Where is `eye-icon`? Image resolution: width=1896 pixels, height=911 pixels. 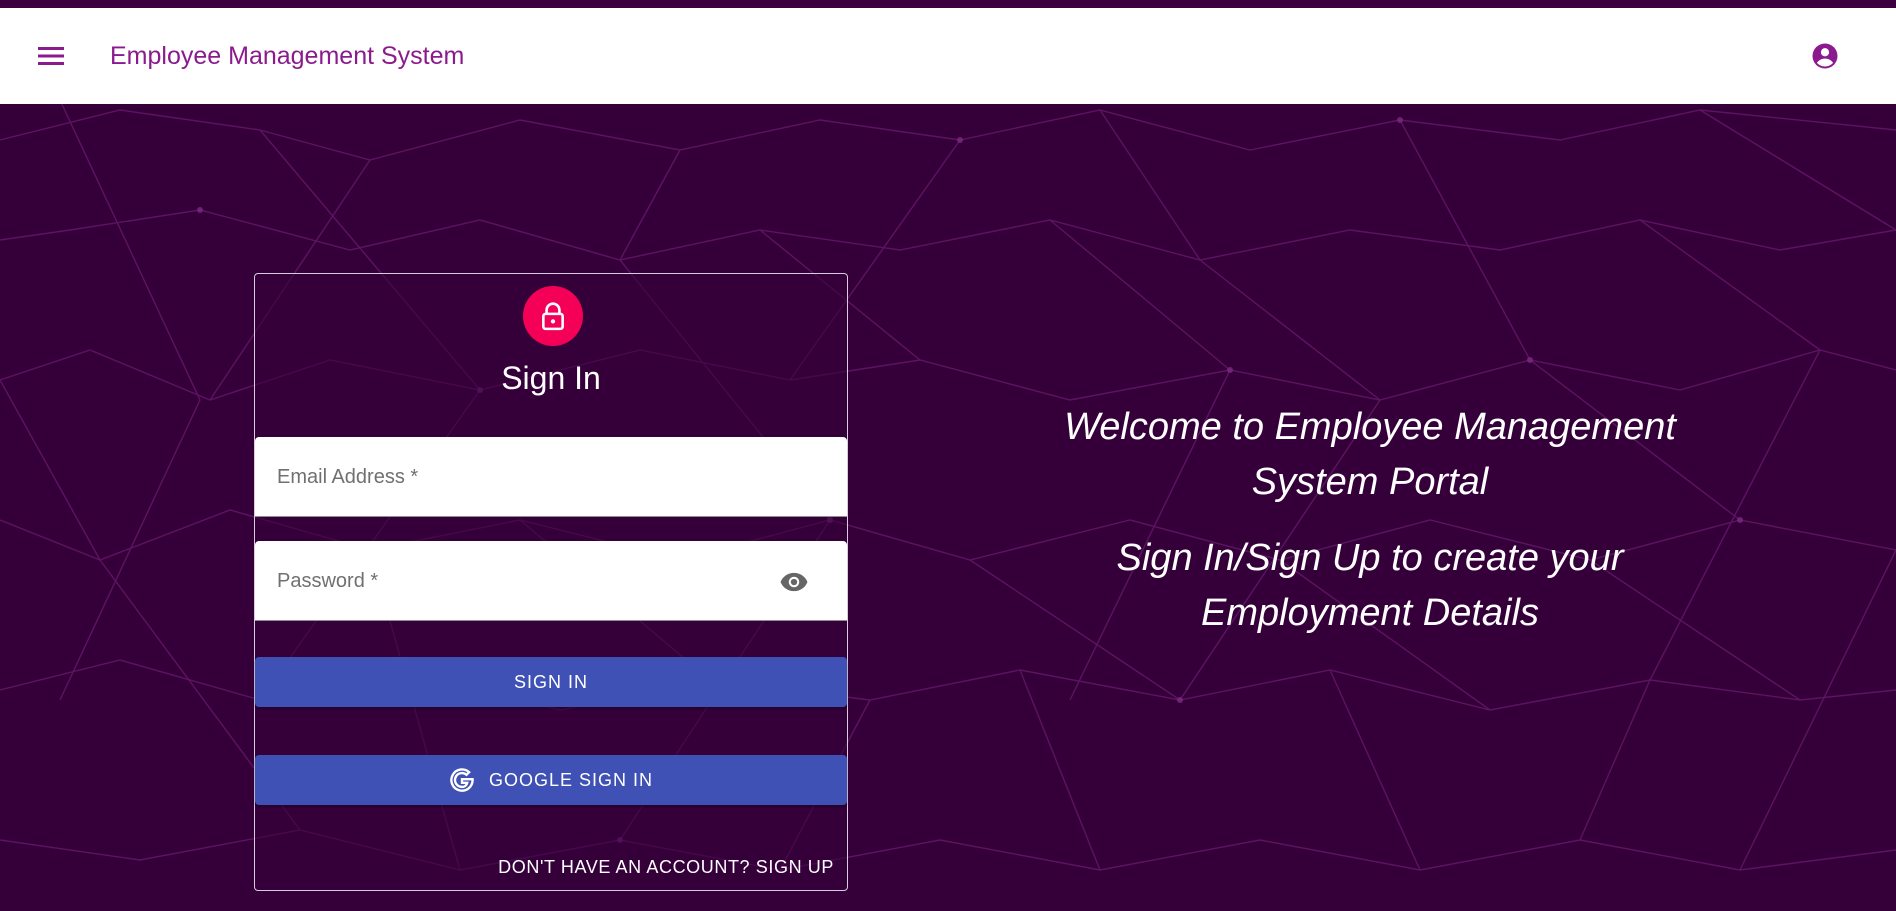 eye-icon is located at coordinates (794, 582).